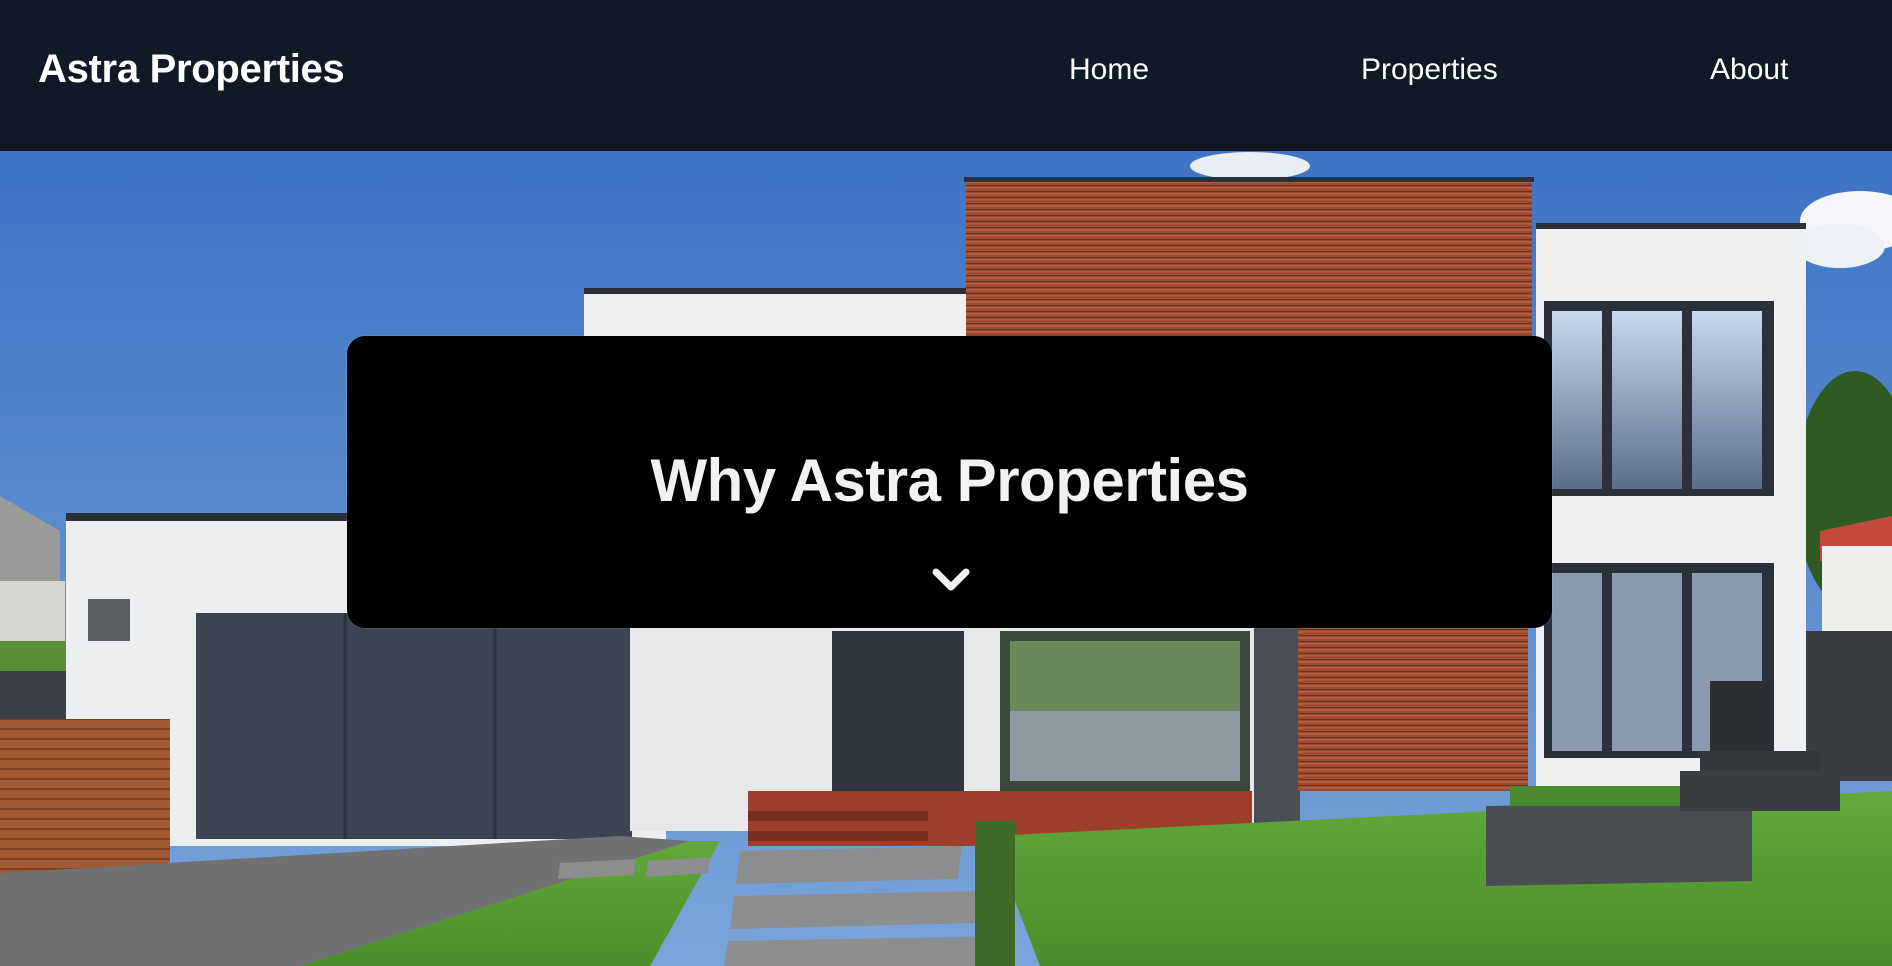 The width and height of the screenshot is (1892, 966). I want to click on chevron-down-icon, so click(951, 580).